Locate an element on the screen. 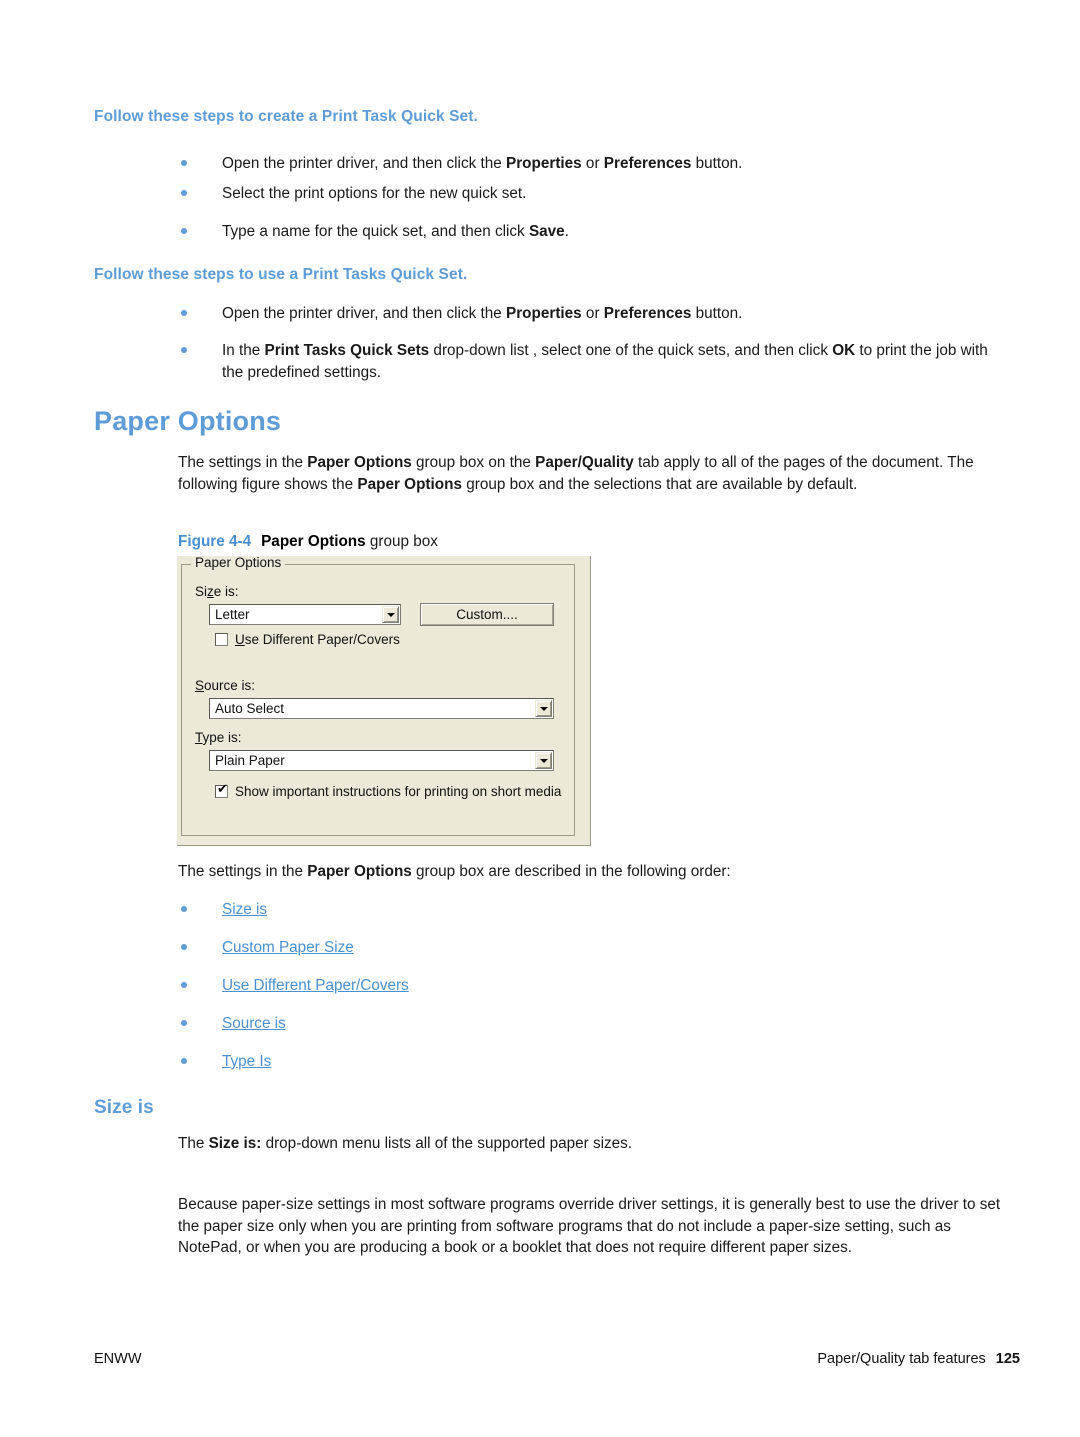 The width and height of the screenshot is (1080, 1437). checkbox-box is located at coordinates (221, 639).